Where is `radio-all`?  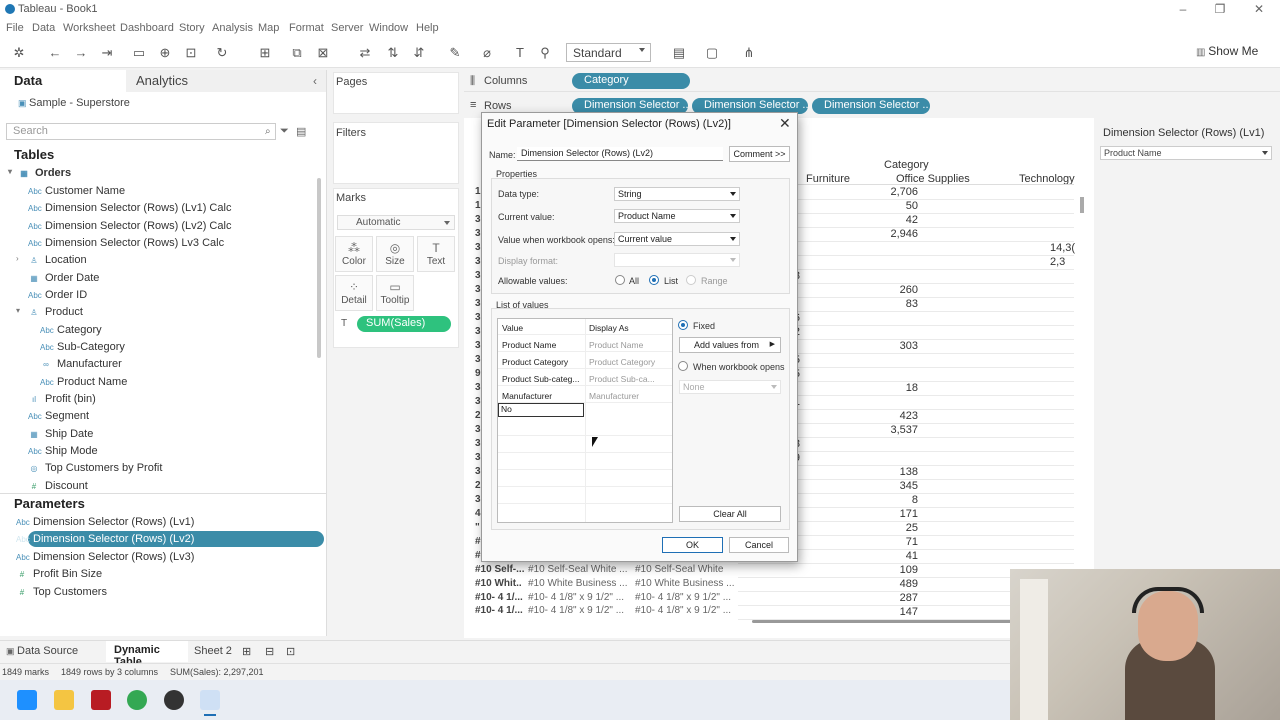 radio-all is located at coordinates (620, 280).